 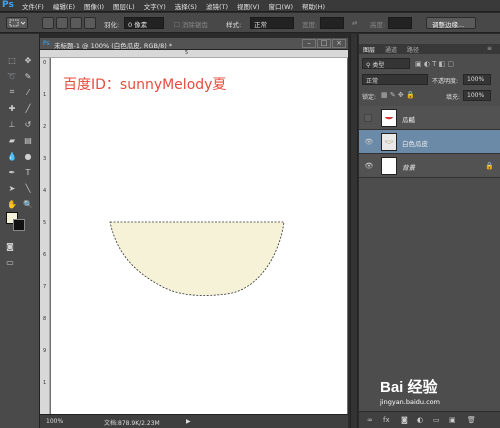 I want to click on tab-channels: 通道, so click(x=391, y=49).